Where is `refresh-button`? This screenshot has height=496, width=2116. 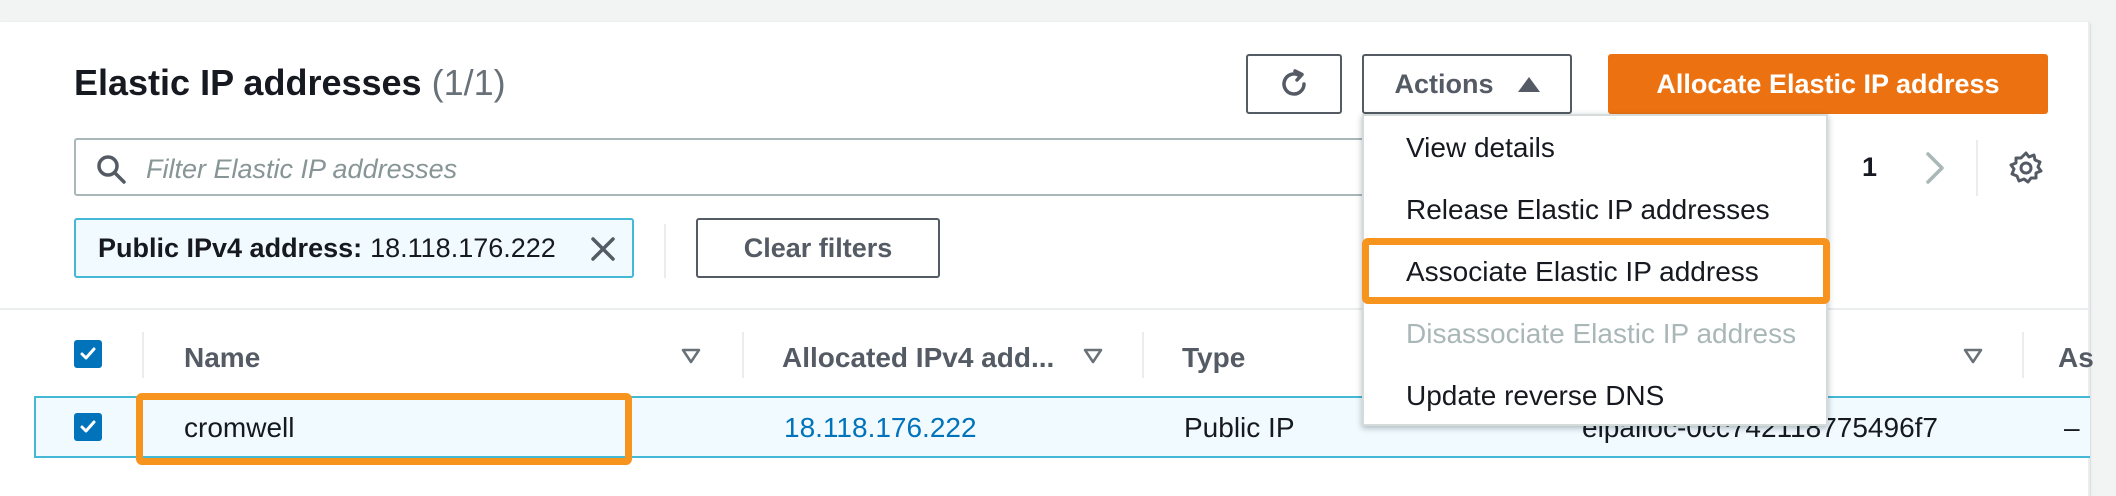 refresh-button is located at coordinates (1294, 84).